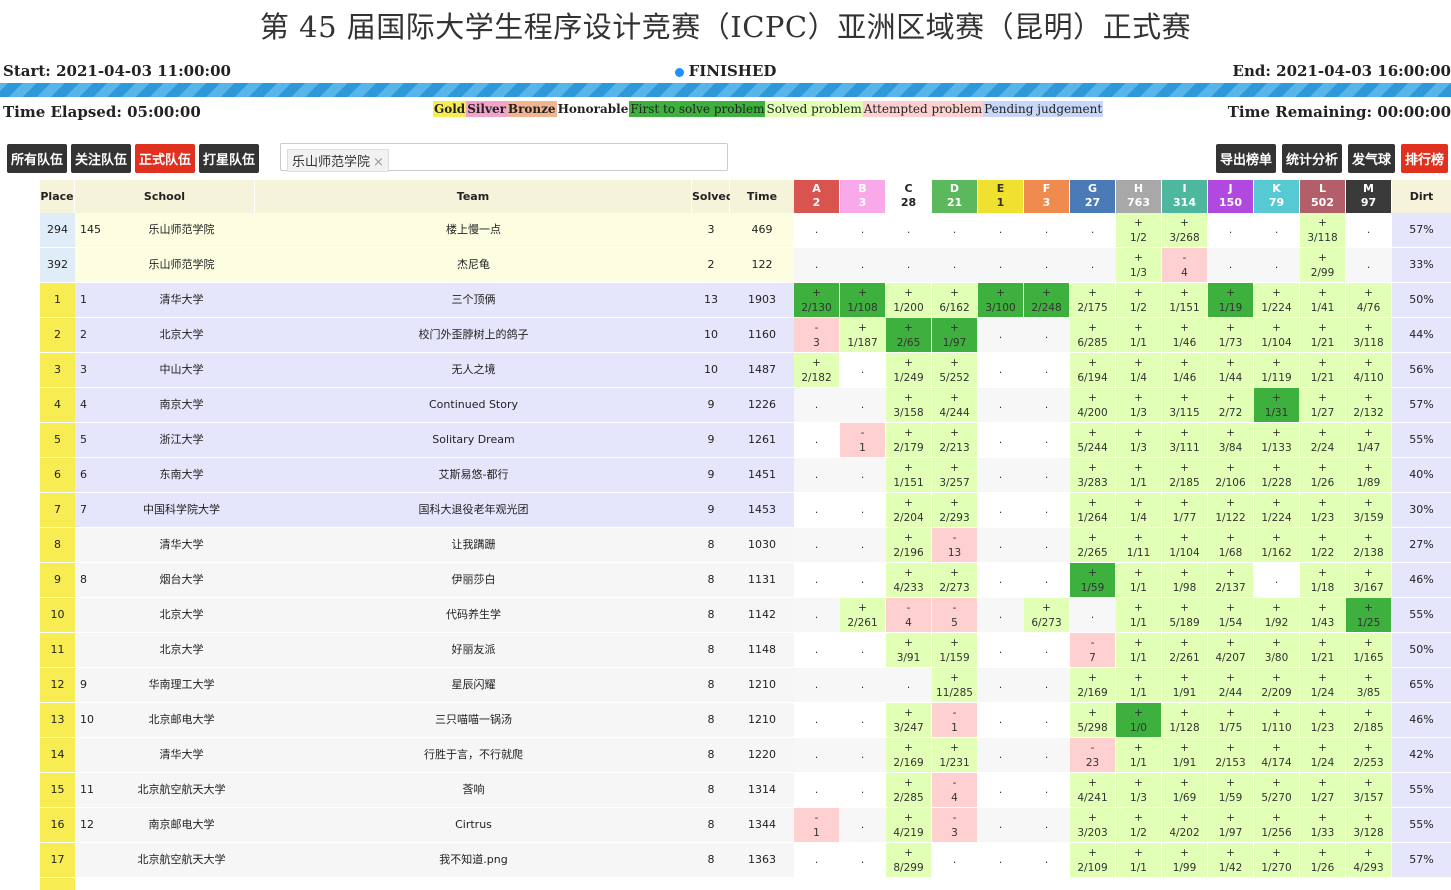 This screenshot has width=1451, height=890. What do you see at coordinates (1138, 510) in the screenshot?
I see `problem-cell-h: +1/4` at bounding box center [1138, 510].